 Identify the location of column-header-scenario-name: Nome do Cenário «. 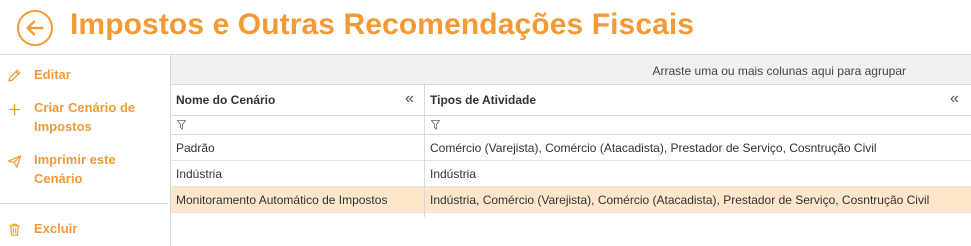
(298, 100).